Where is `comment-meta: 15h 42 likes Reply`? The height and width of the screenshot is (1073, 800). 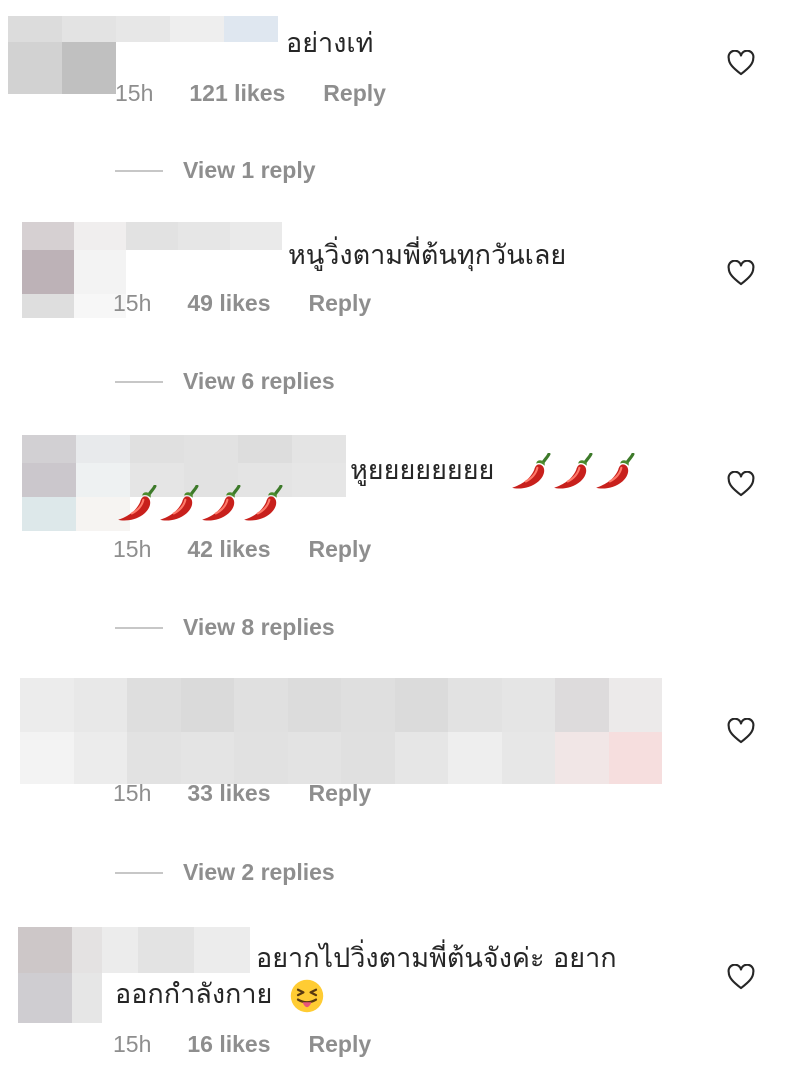
comment-meta: 15h 42 likes Reply is located at coordinates (261, 549).